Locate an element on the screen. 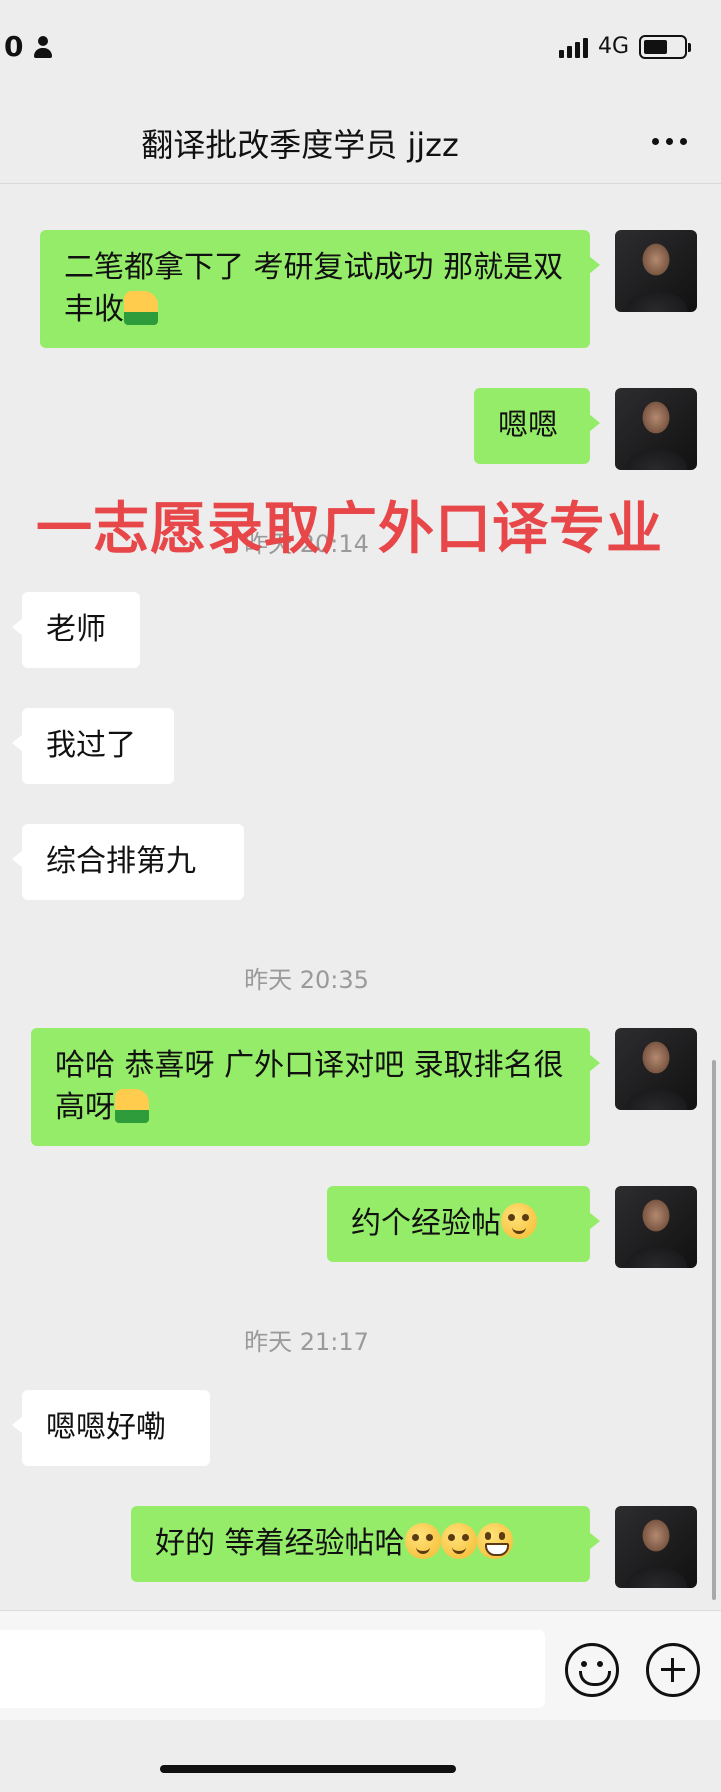 This screenshot has width=721, height=1792. message-text: 我过了 is located at coordinates (91, 745).